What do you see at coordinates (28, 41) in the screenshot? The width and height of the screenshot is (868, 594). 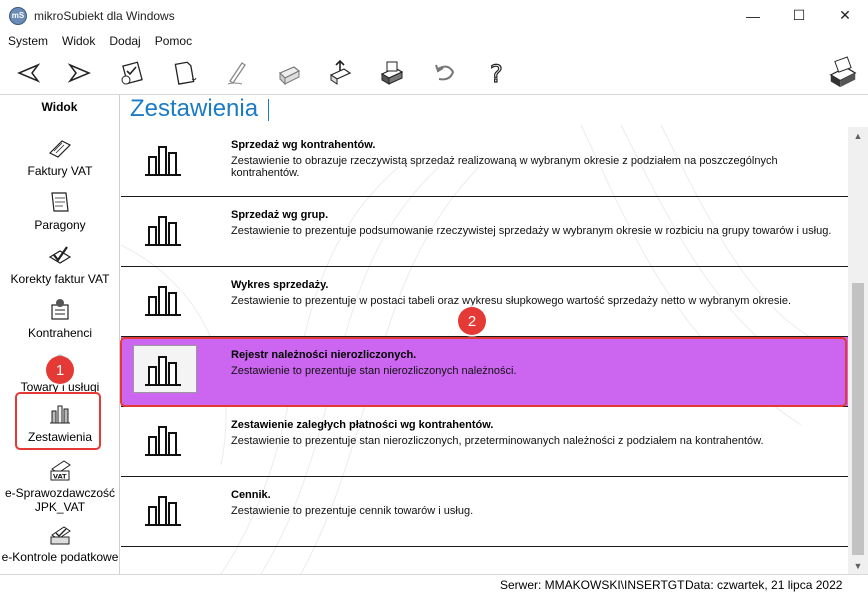 I see `menu-system: System` at bounding box center [28, 41].